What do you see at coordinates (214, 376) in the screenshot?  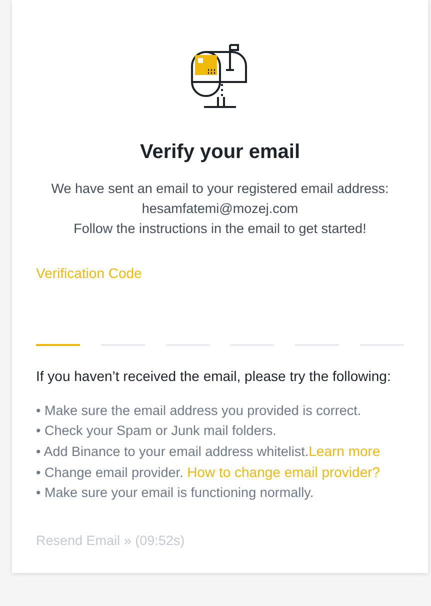 I see `help-heading: If you haven’t received the email, please try the following:` at bounding box center [214, 376].